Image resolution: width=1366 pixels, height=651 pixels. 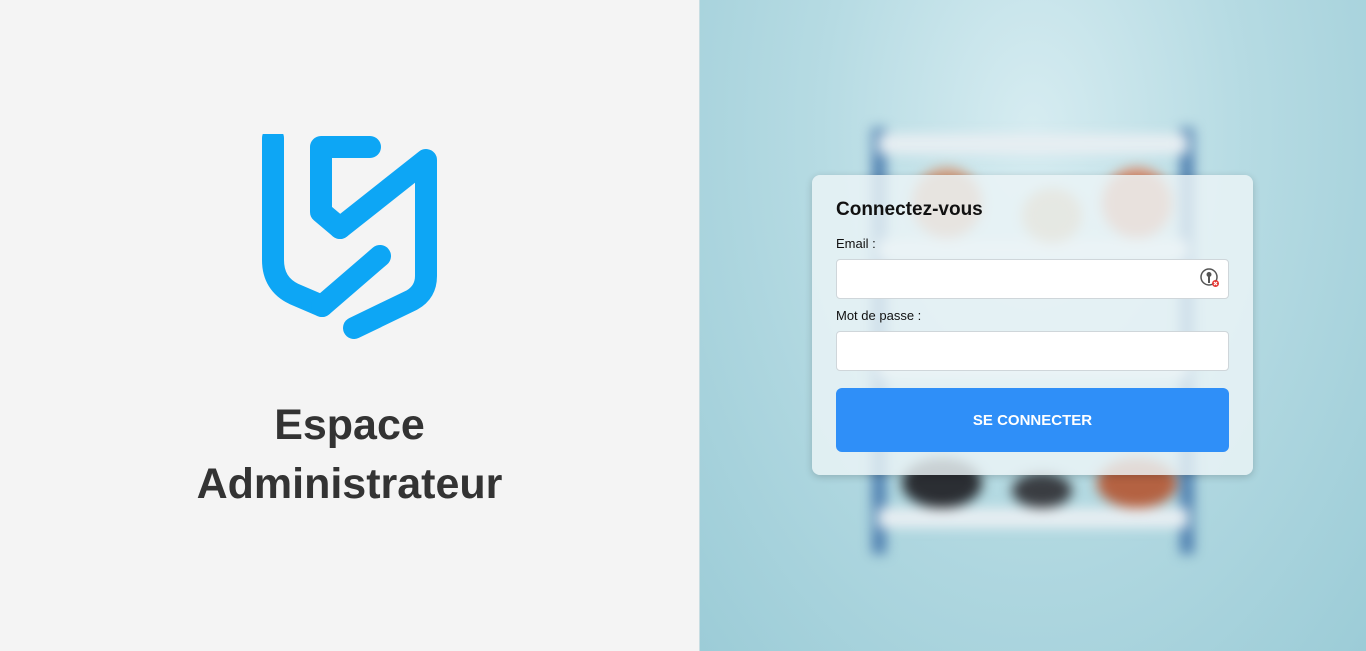 I want to click on email-label: Email :, so click(x=856, y=243).